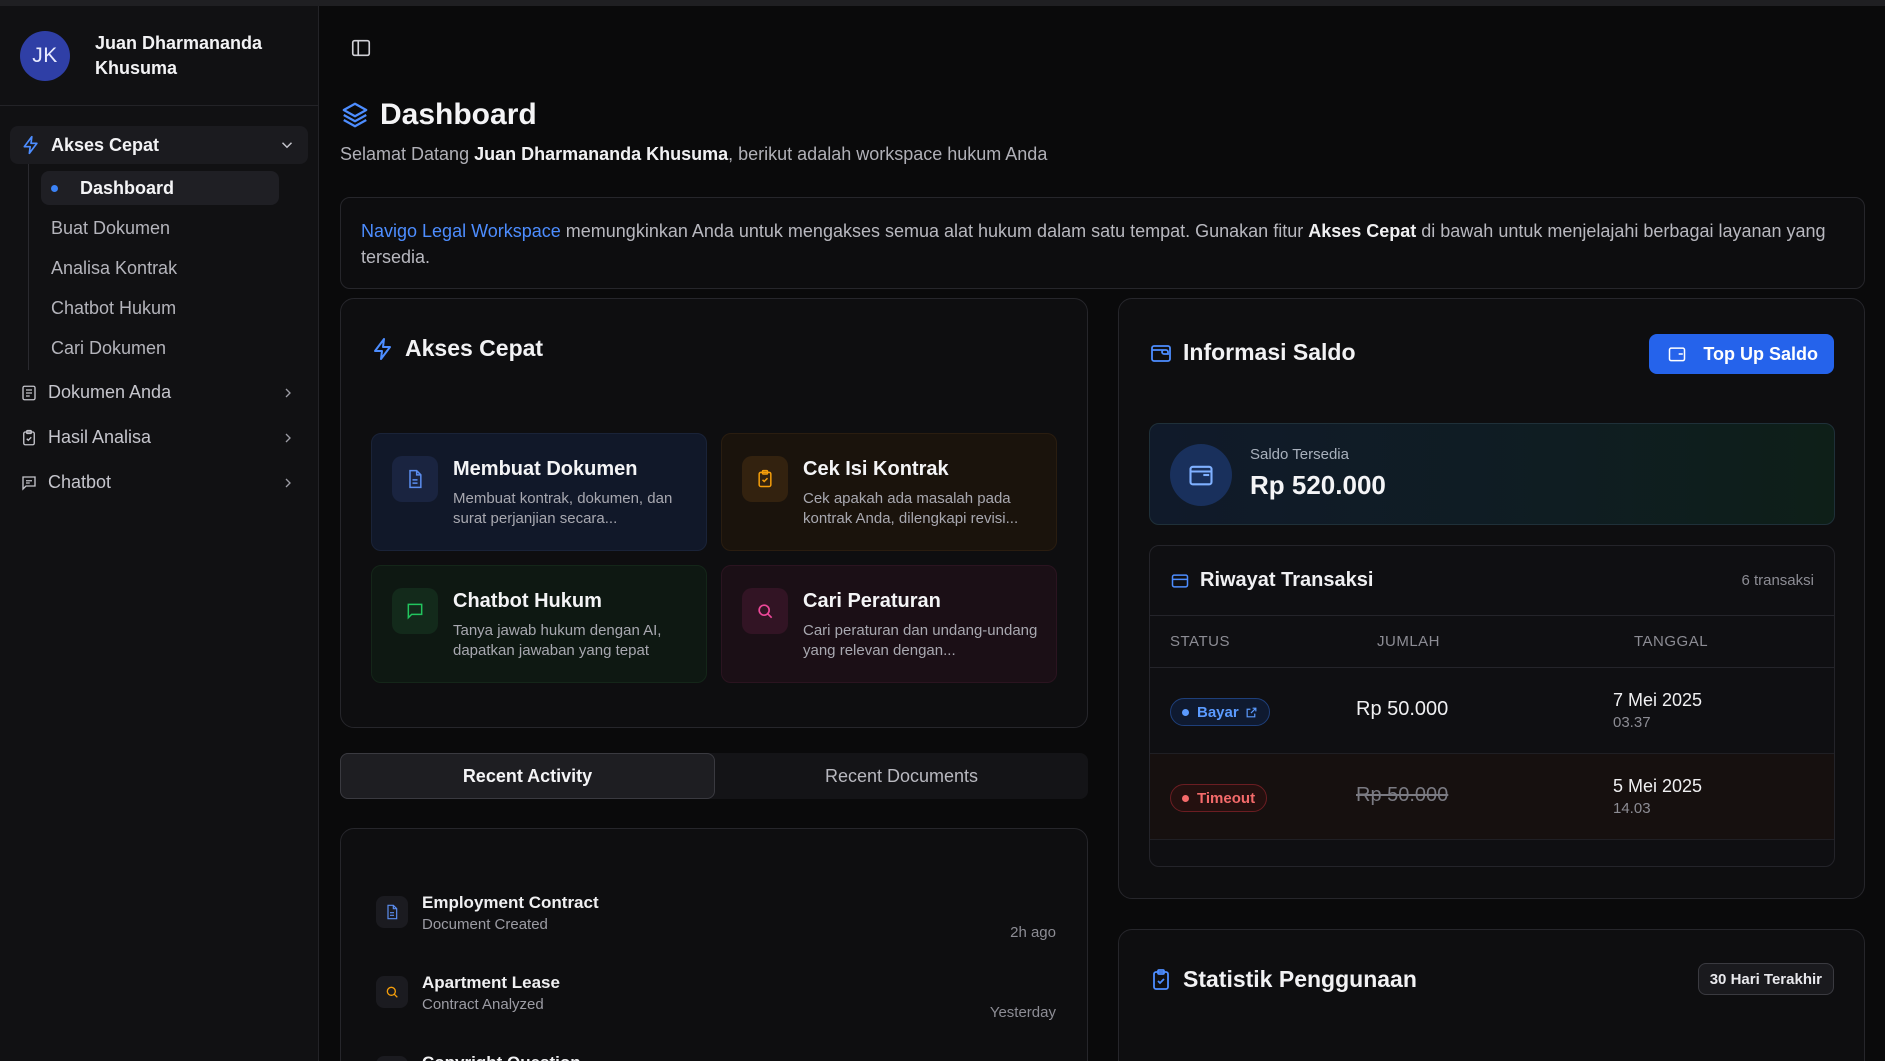 Image resolution: width=1885 pixels, height=1061 pixels. I want to click on balance-summary: Saldo Tersedia Rp 520.000, so click(1492, 474).